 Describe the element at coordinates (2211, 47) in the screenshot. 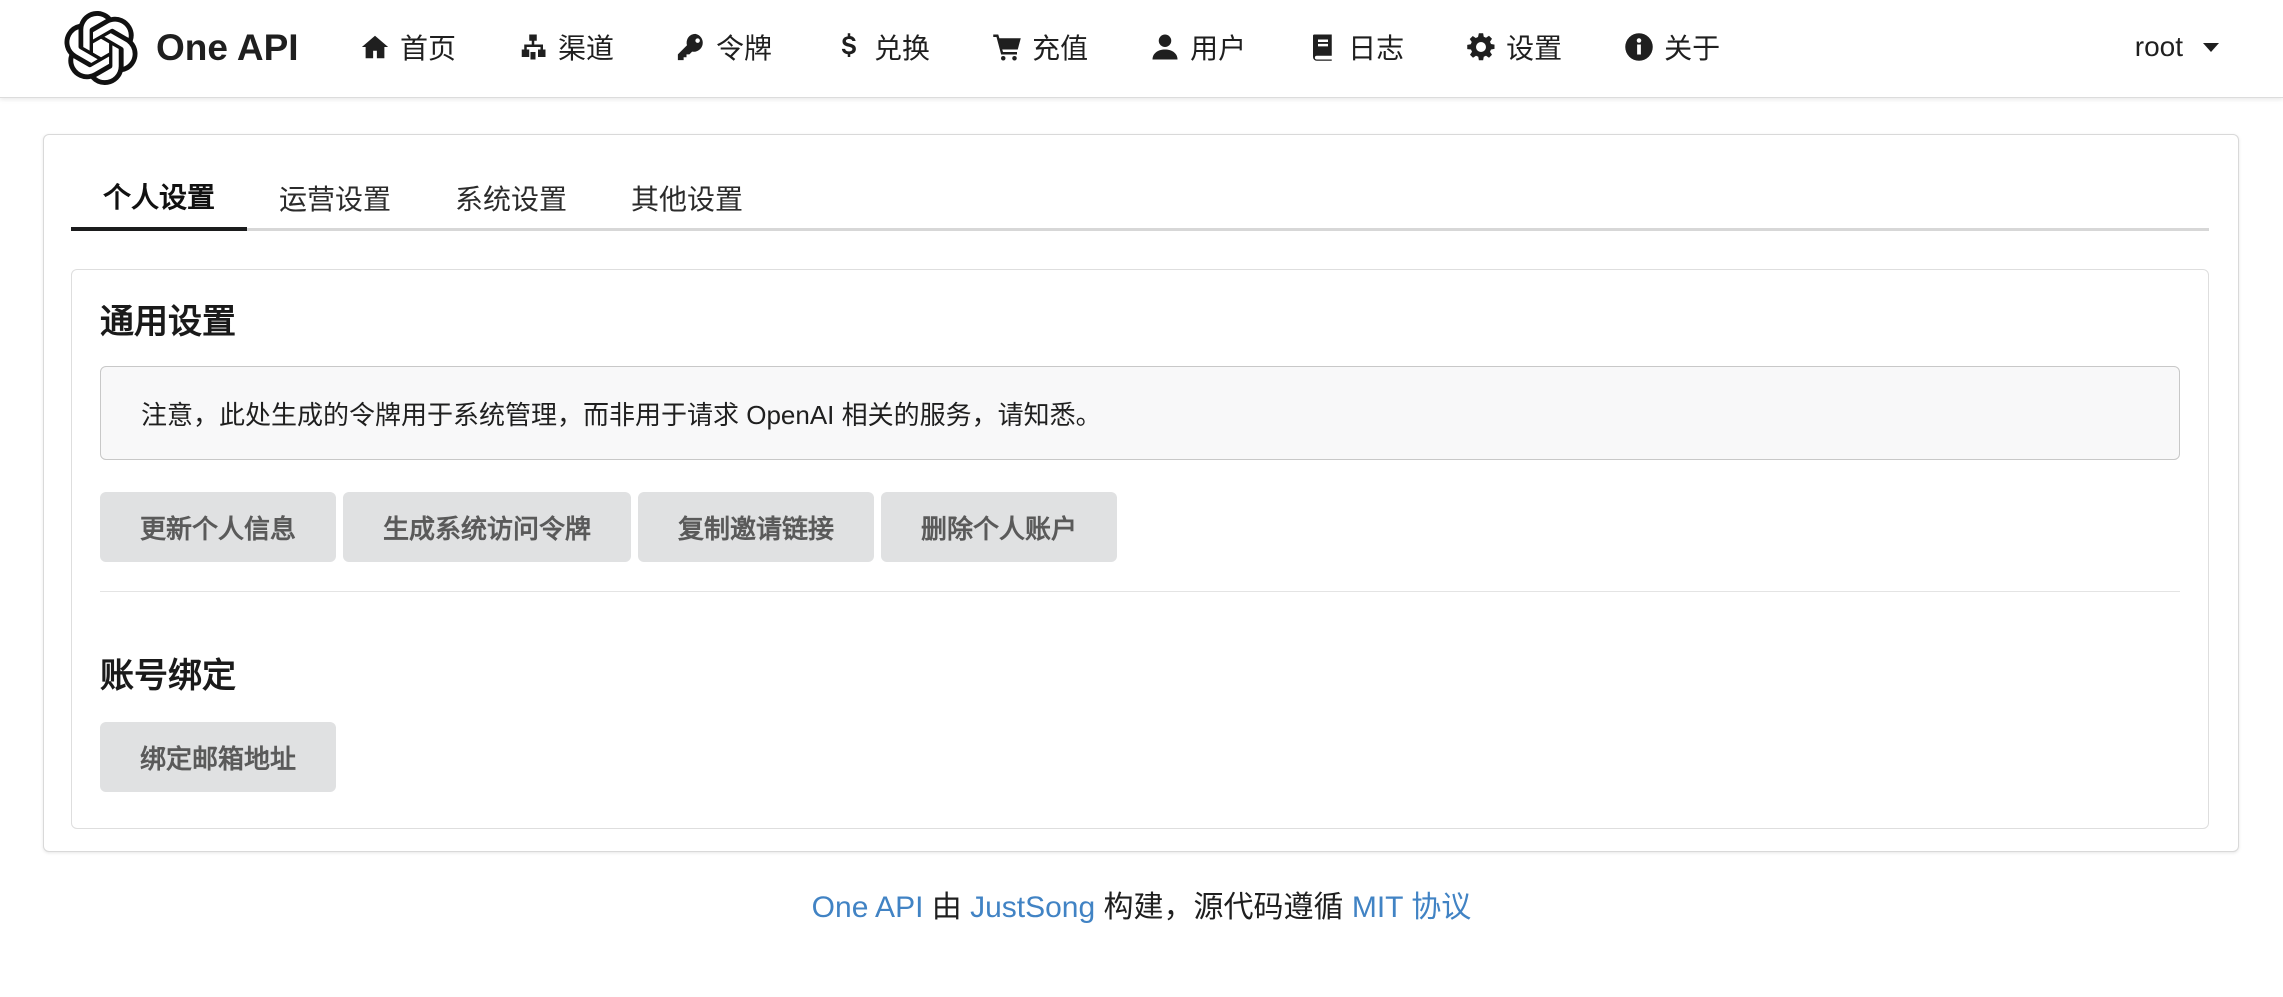

I see `caret-down-icon` at that location.